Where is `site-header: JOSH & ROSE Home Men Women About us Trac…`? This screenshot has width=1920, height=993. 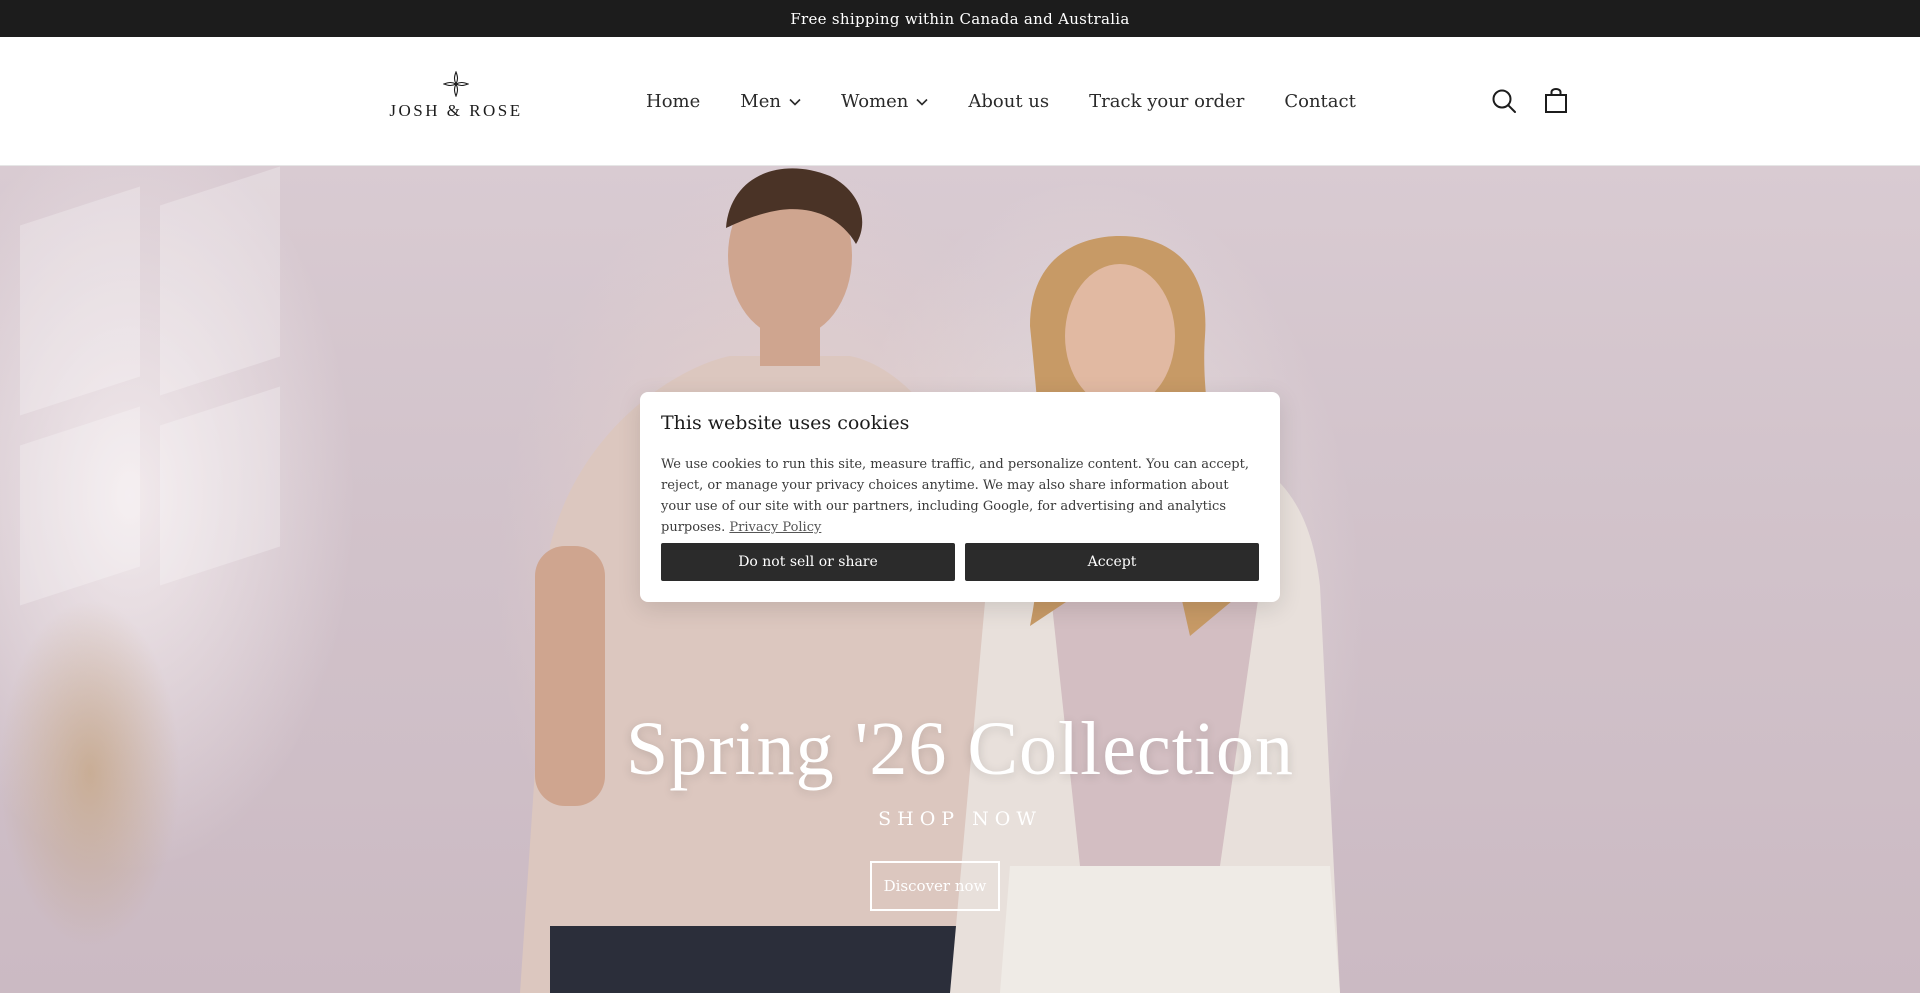 site-header: JOSH & ROSE Home Men Women About us Trac… is located at coordinates (960, 101).